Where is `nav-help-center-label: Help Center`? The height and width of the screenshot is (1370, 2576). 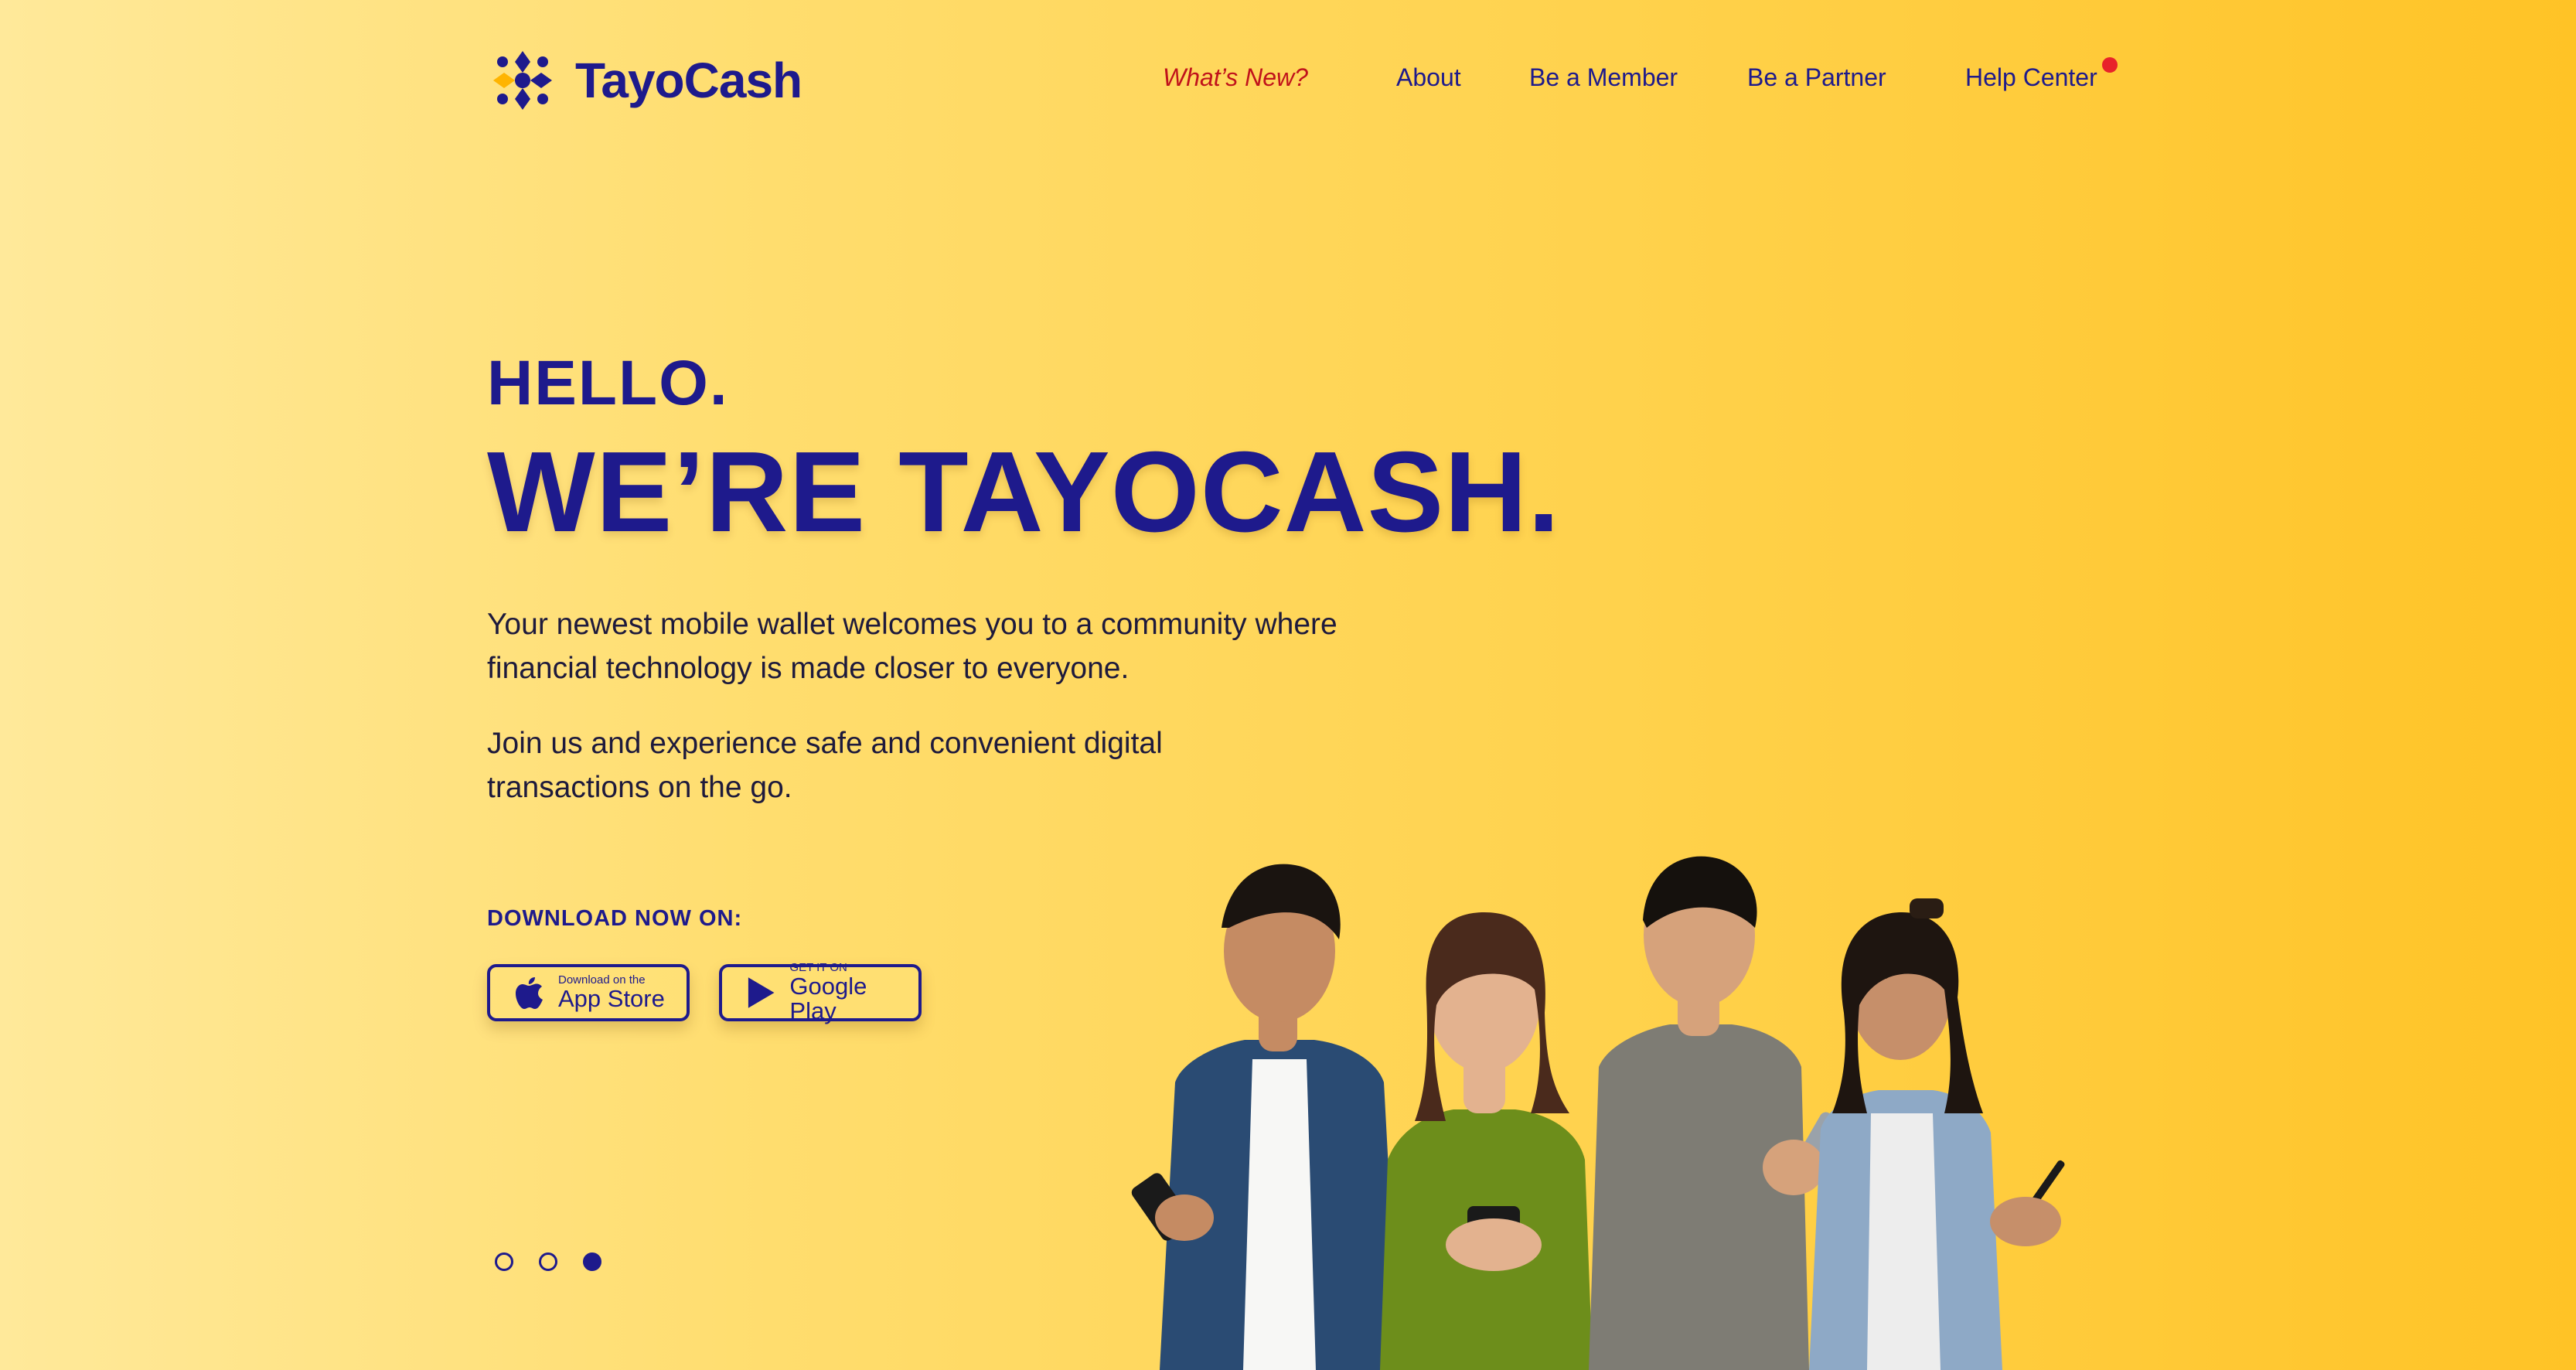
nav-help-center-label: Help Center is located at coordinates (2031, 77).